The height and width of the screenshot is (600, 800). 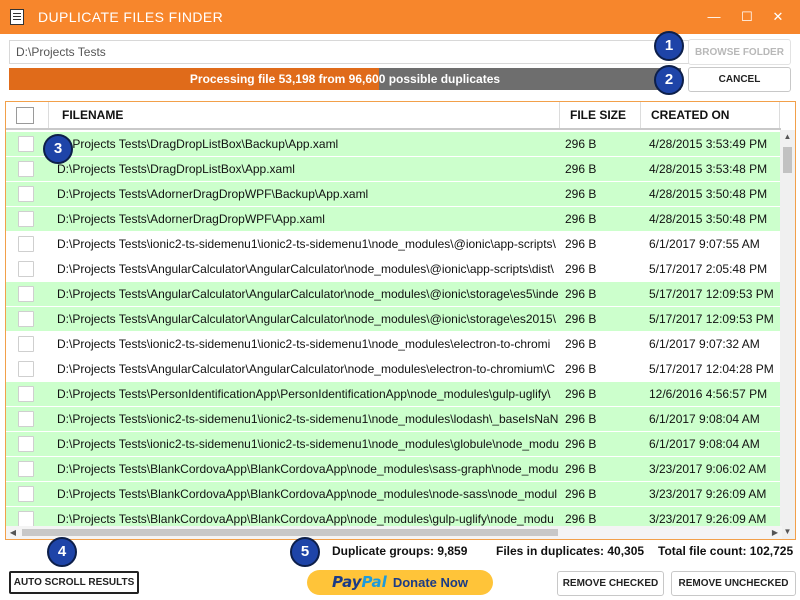 I want to click on scroll-left-icon: ◀, so click(x=13, y=532).